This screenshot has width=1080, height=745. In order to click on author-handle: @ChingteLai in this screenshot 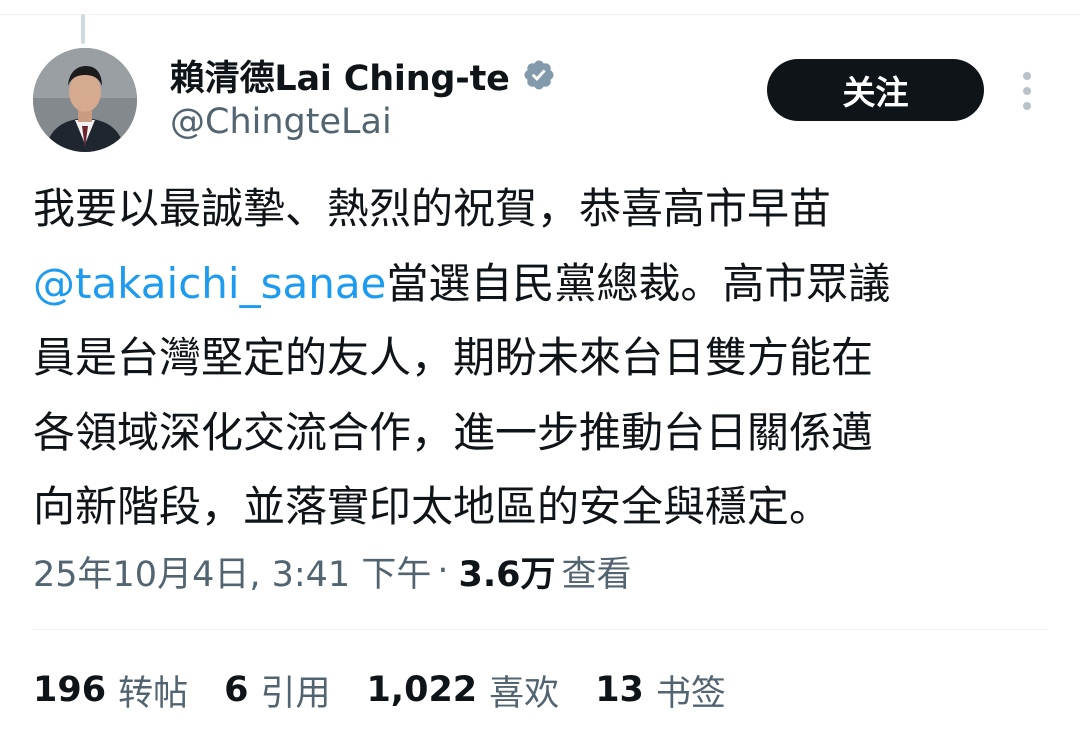, I will do `click(281, 122)`.